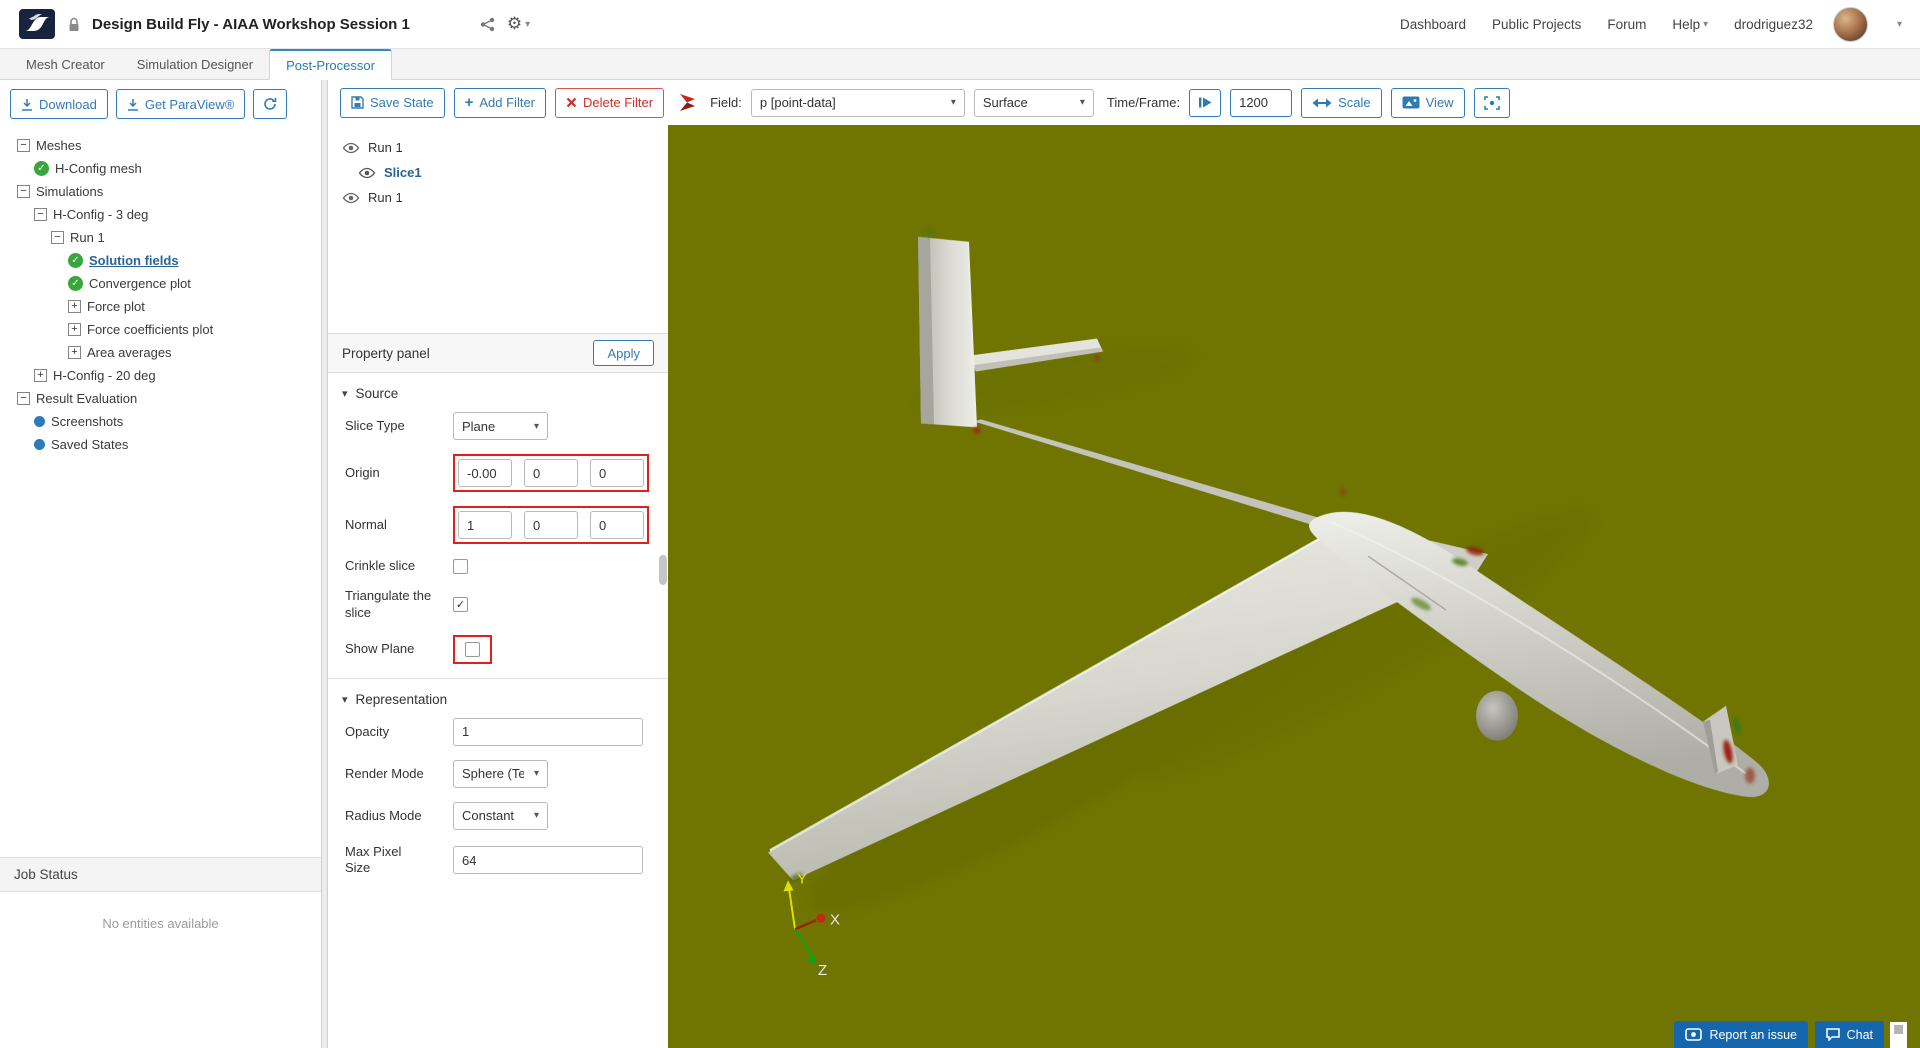  I want to click on nav-dashboard: Dashboard, so click(1433, 24).